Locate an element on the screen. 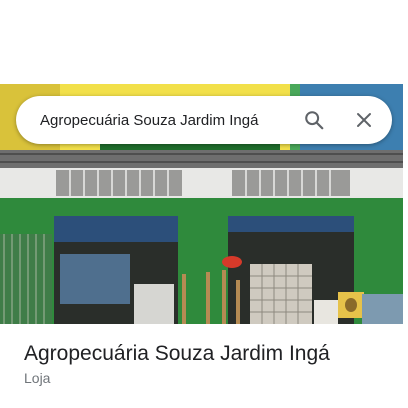 The height and width of the screenshot is (408, 408). place-category: Loja is located at coordinates (37, 378).